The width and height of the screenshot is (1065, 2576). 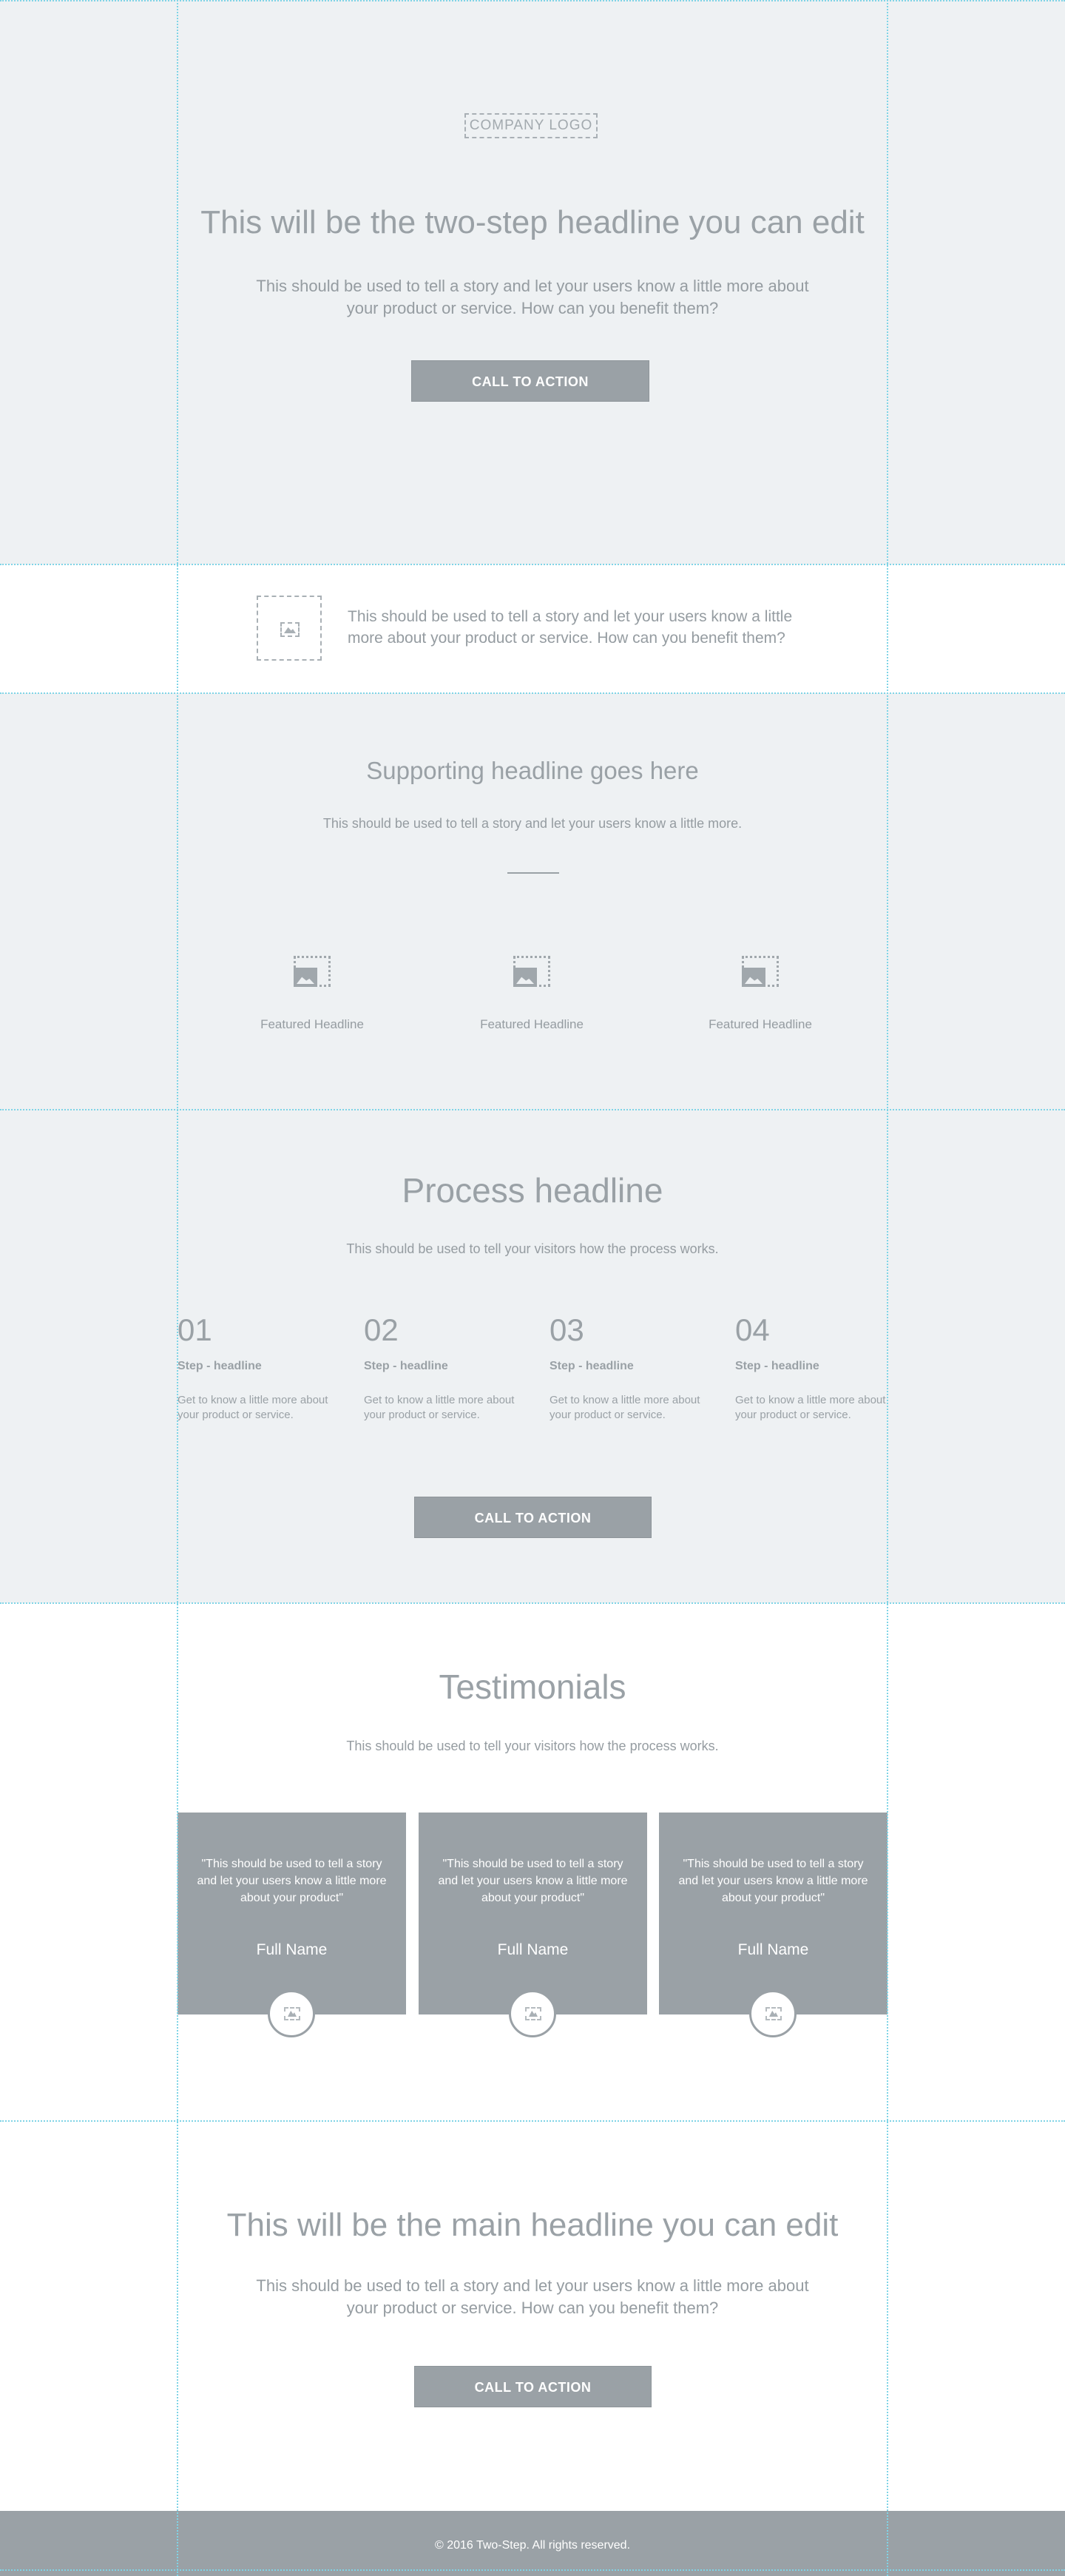 What do you see at coordinates (533, 873) in the screenshot?
I see `divider` at bounding box center [533, 873].